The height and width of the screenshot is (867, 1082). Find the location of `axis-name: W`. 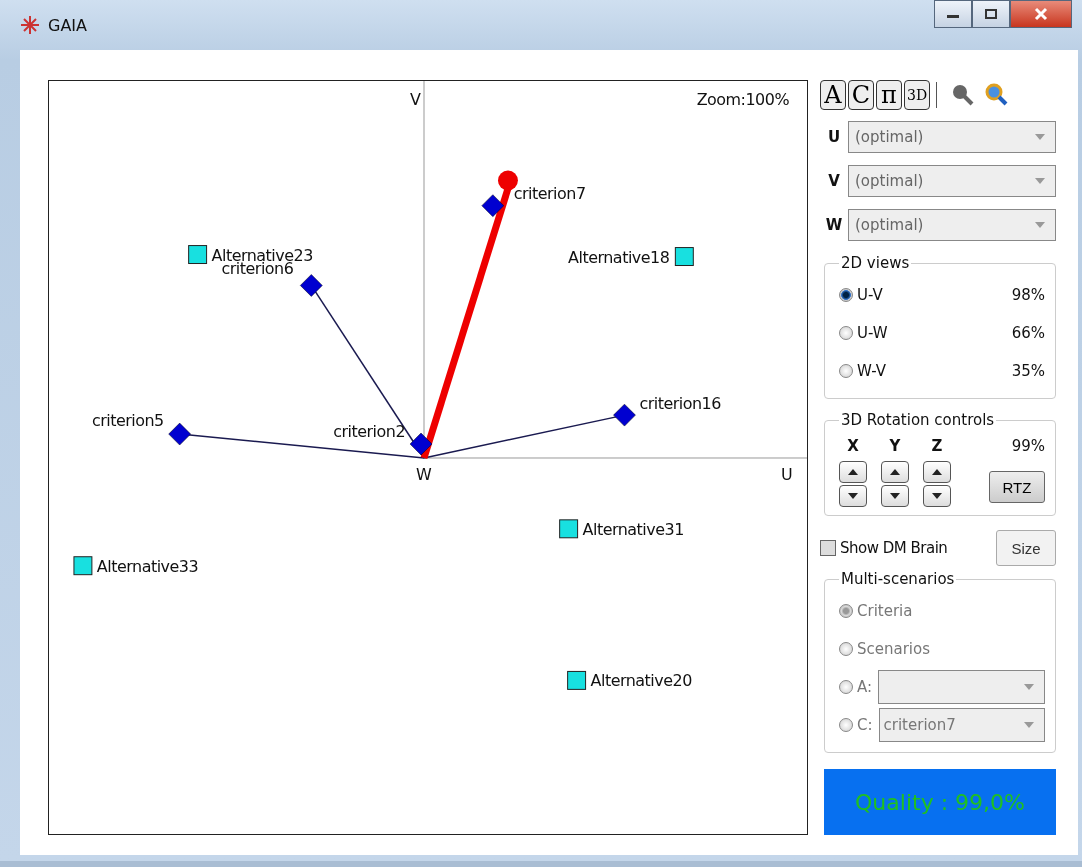

axis-name: W is located at coordinates (834, 225).